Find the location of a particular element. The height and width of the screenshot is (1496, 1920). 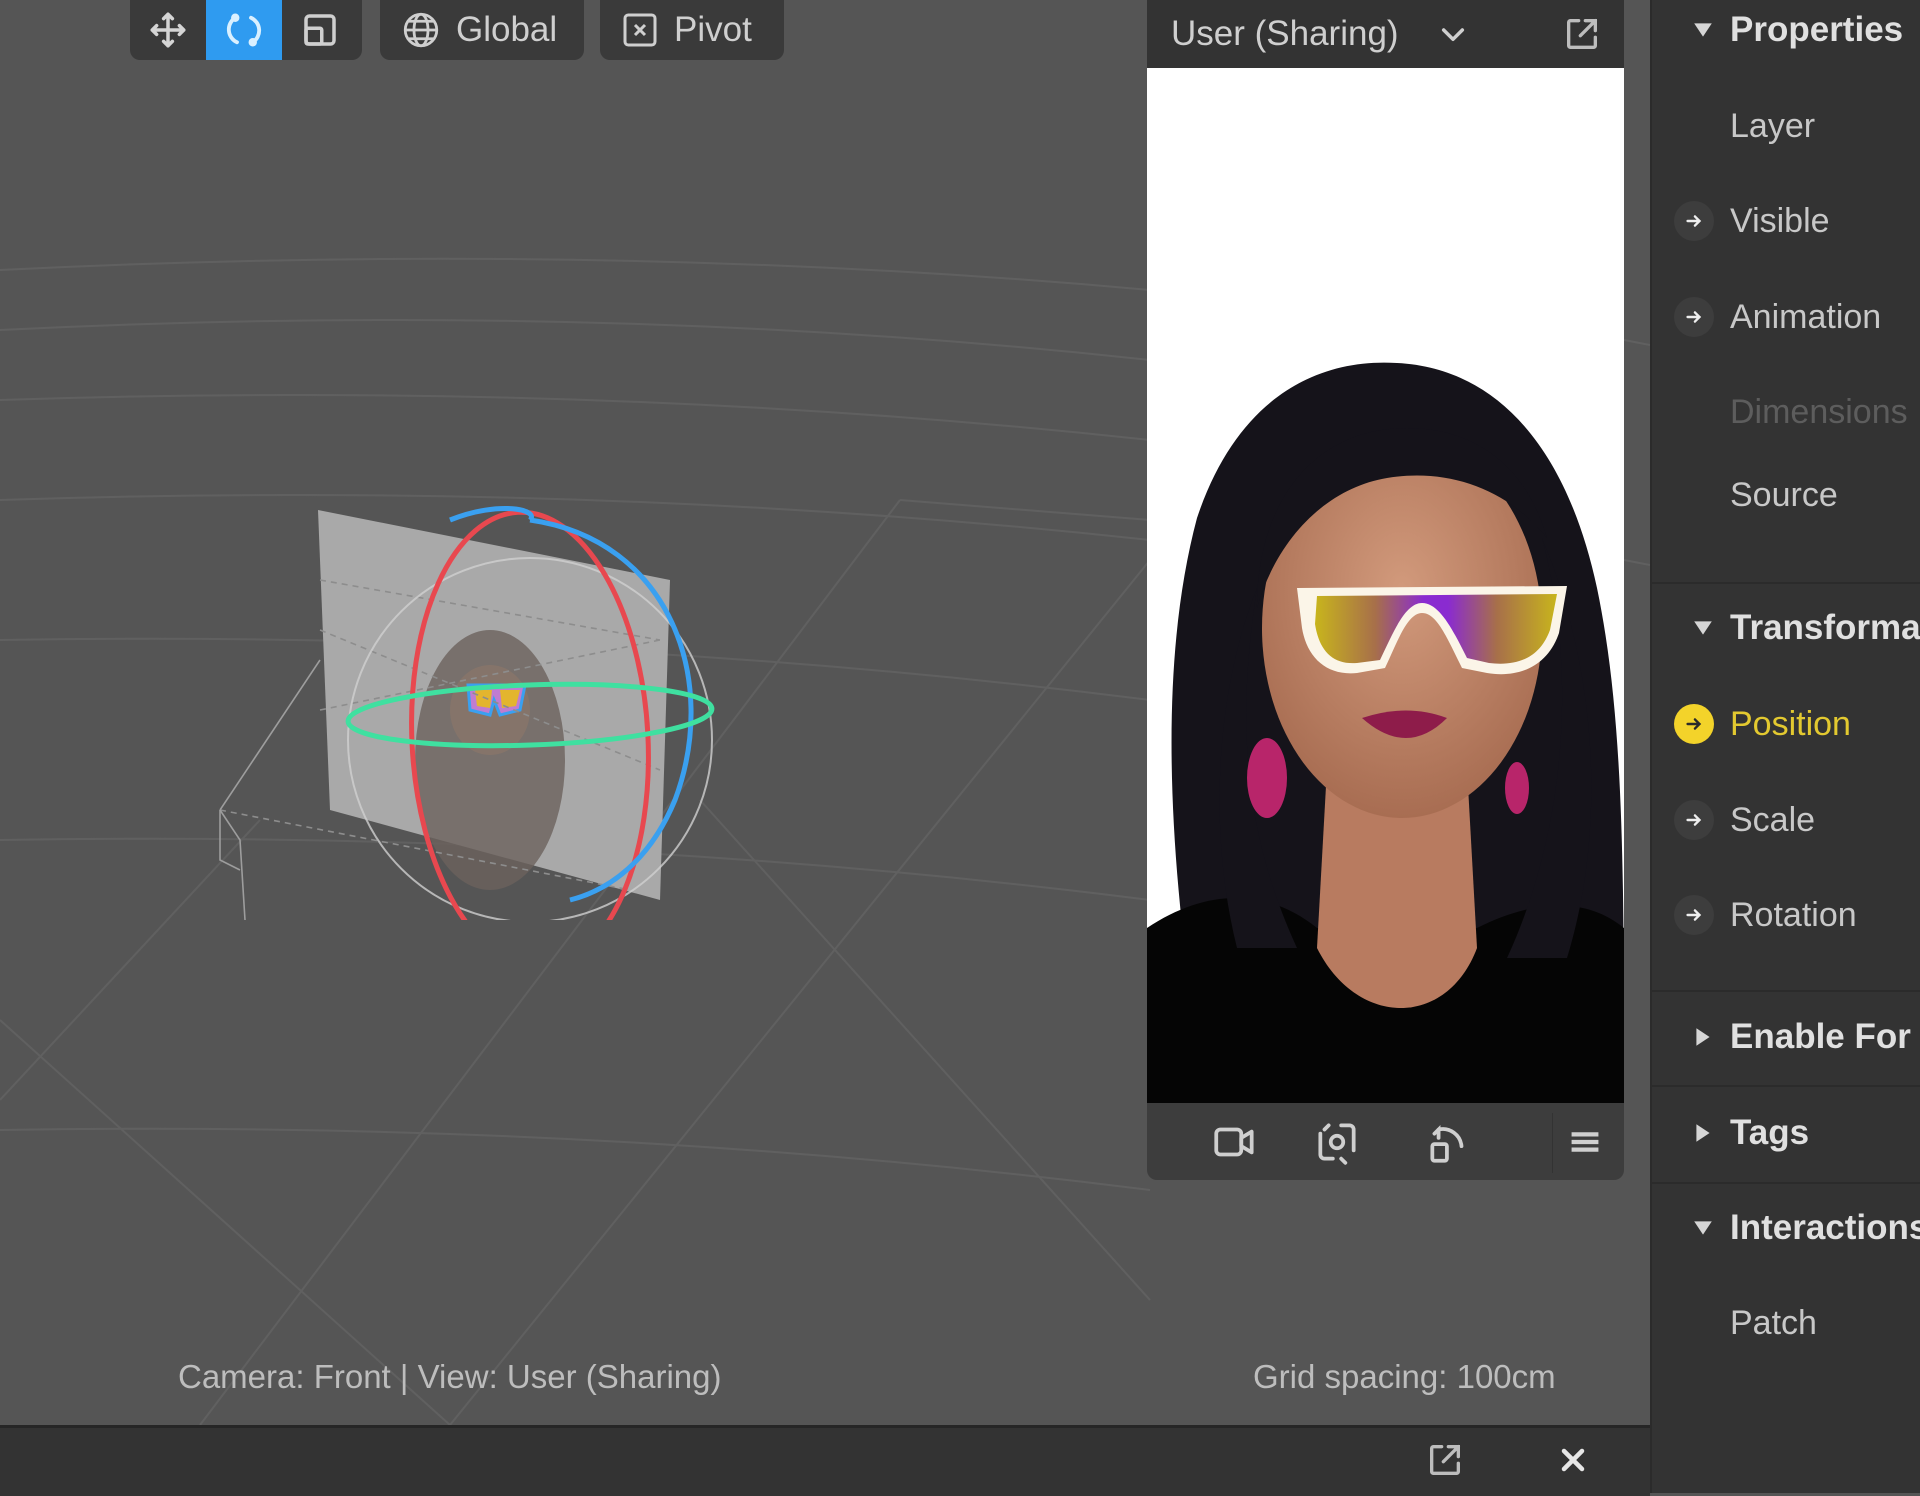

rotate-tool-button is located at coordinates (244, 30).